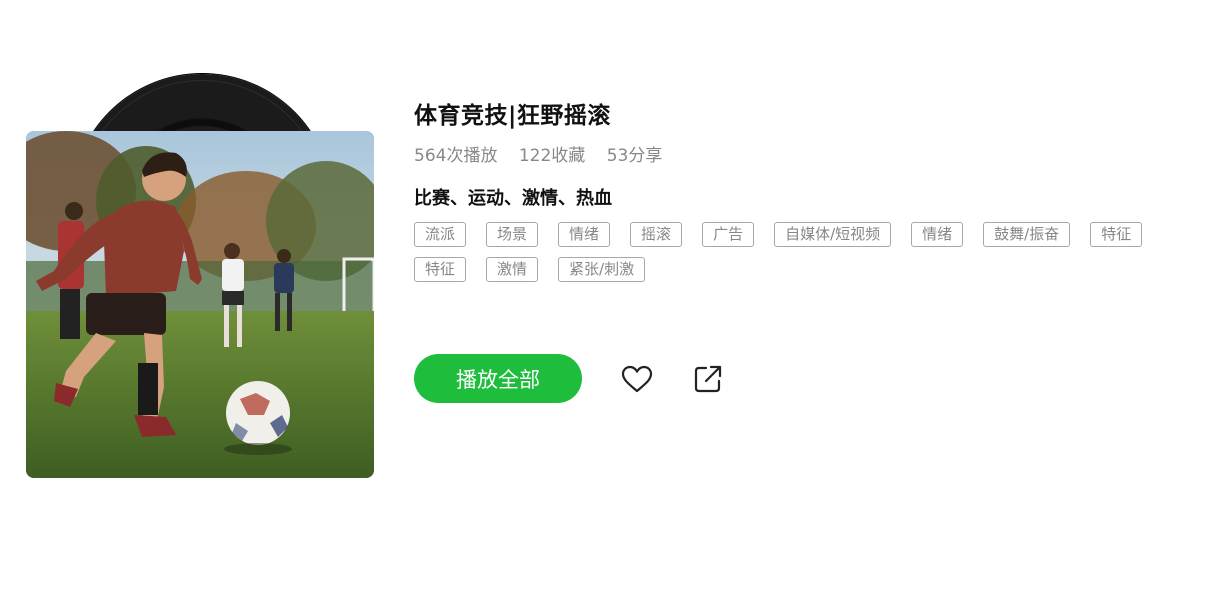 This screenshot has height=614, width=1229. Describe the element at coordinates (728, 234) in the screenshot. I see `tag: 广告` at that location.